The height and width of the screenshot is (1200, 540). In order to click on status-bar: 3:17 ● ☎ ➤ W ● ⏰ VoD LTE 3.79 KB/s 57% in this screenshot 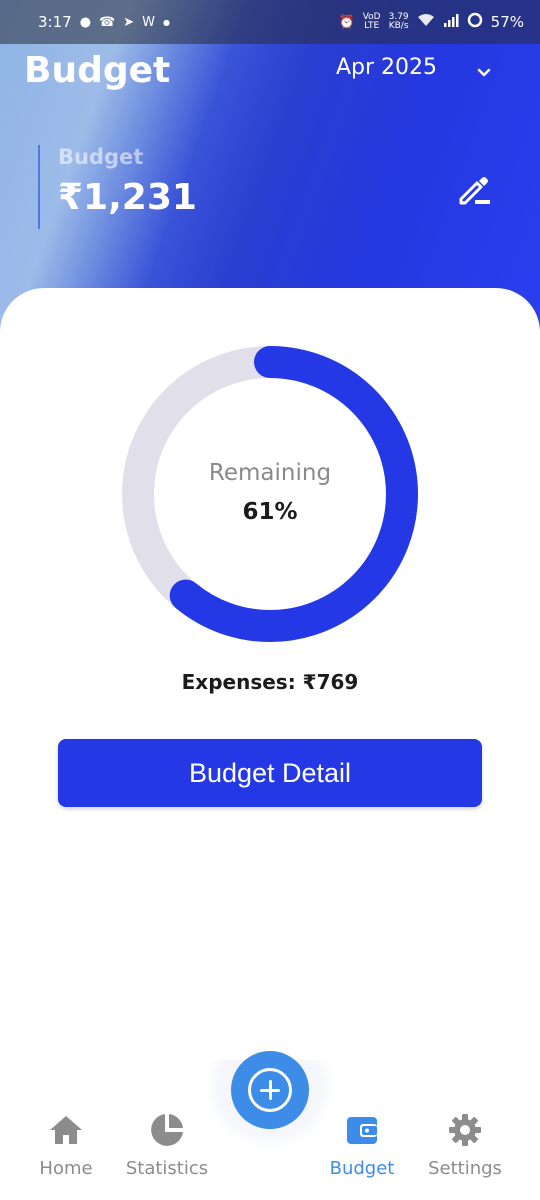, I will do `click(270, 22)`.